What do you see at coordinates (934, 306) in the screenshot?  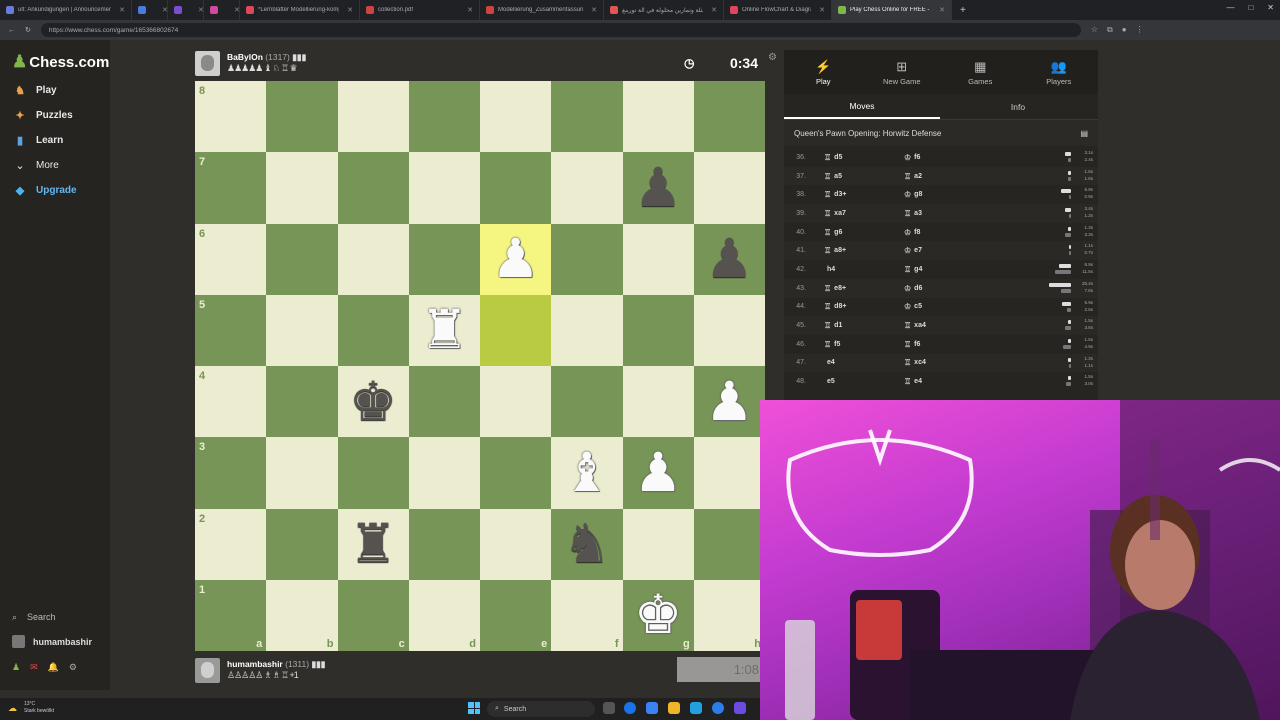 I see `black-move: ♔ c5` at bounding box center [934, 306].